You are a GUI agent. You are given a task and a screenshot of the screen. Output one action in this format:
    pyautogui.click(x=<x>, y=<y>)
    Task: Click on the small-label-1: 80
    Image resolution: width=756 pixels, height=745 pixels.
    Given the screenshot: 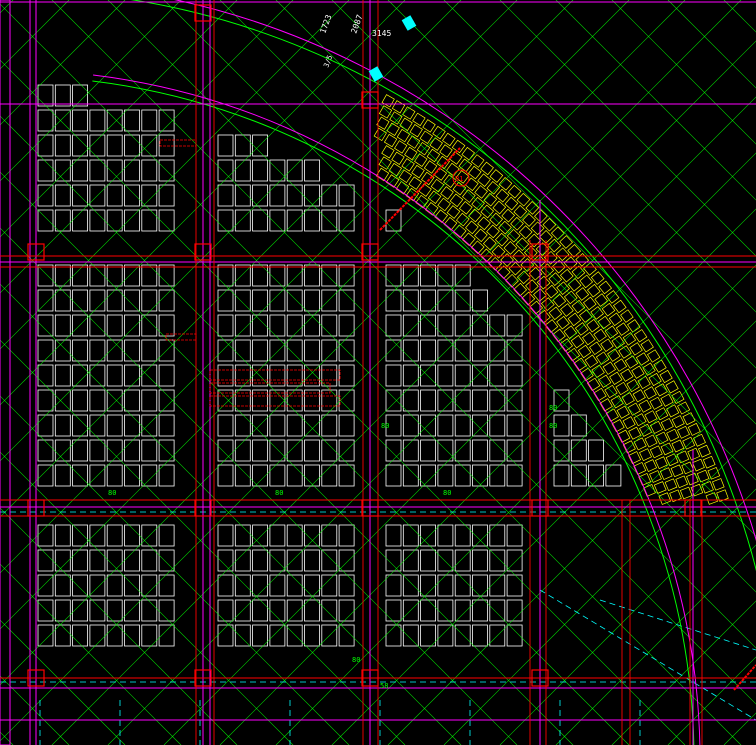 What is the action you would take?
    pyautogui.click(x=112, y=493)
    